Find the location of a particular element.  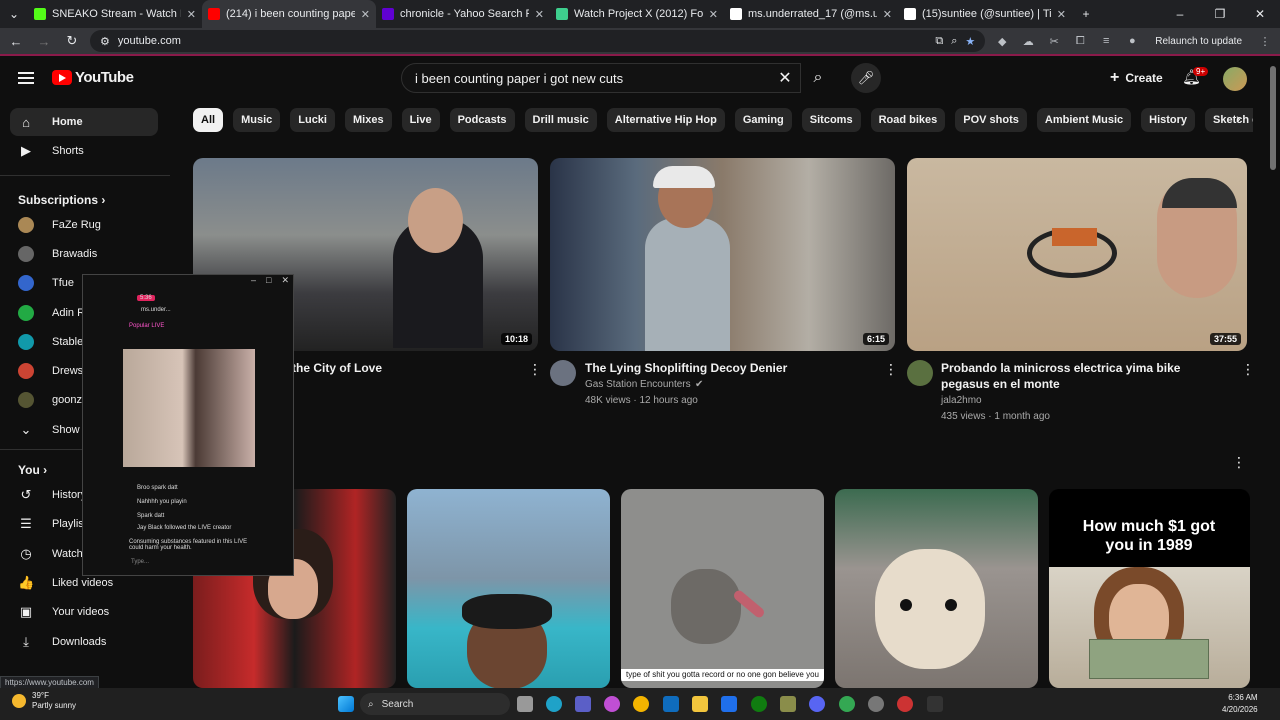

system-clock: 6:36 AM 4/20/2026 is located at coordinates (1240, 704).